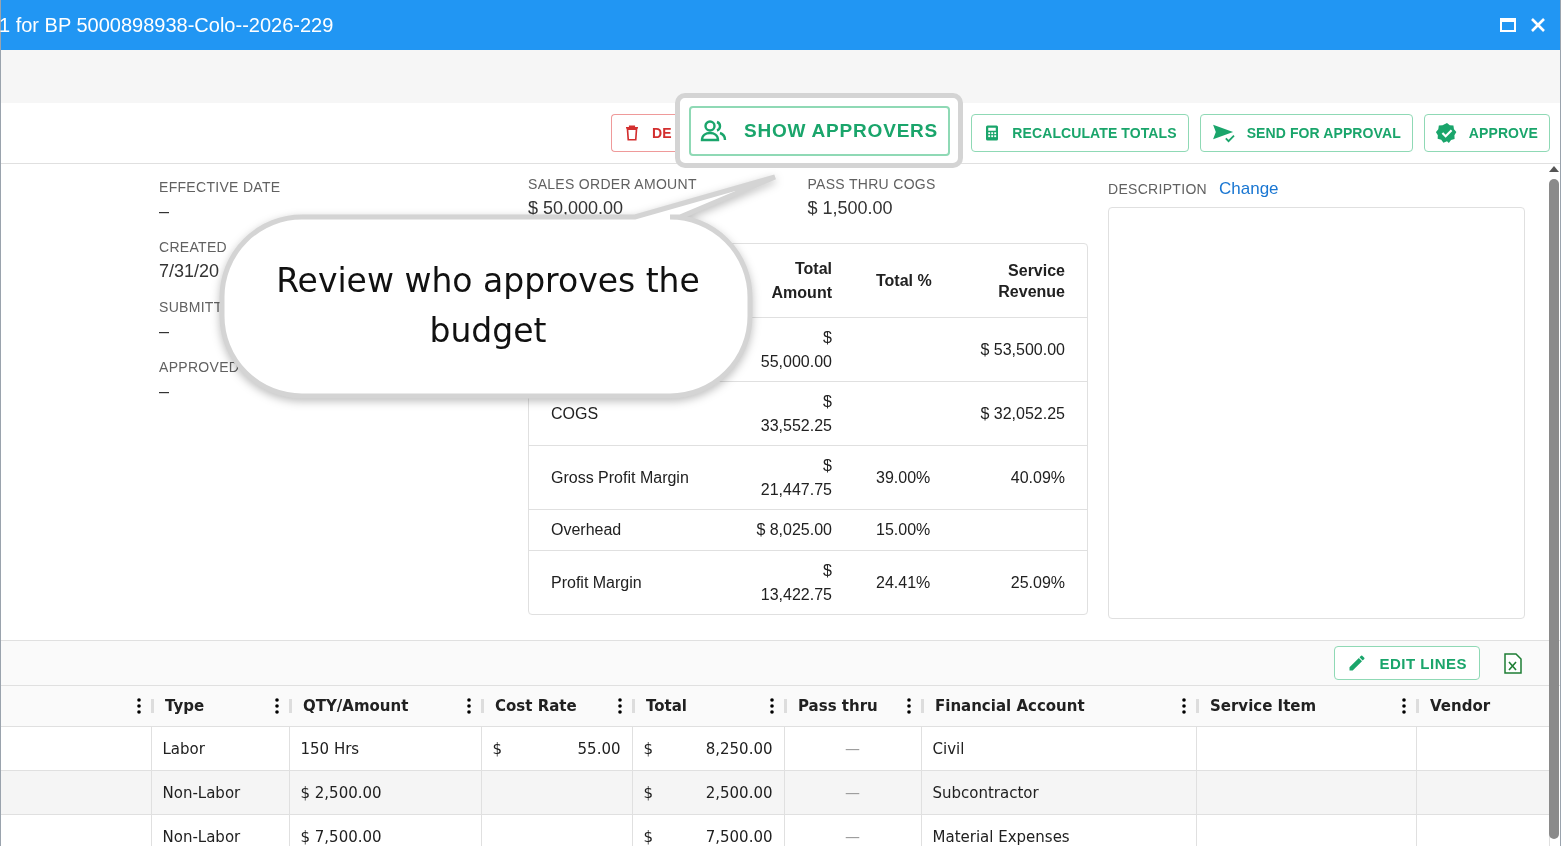  Describe the element at coordinates (948, 748) in the screenshot. I see `table-cell: Civil` at that location.